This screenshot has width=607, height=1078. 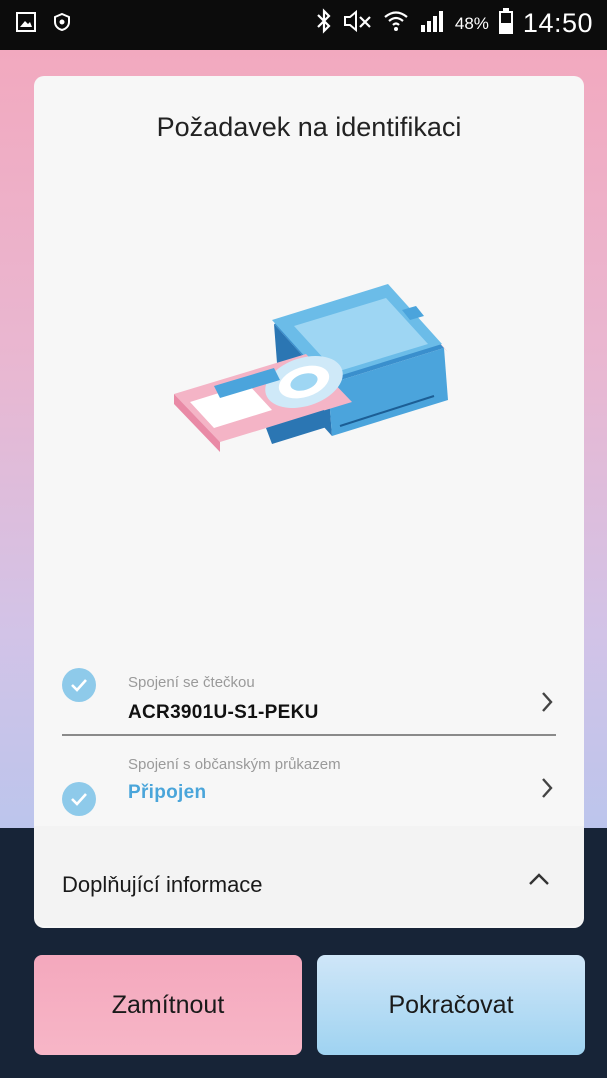 What do you see at coordinates (432, 23) in the screenshot?
I see `signal-icon` at bounding box center [432, 23].